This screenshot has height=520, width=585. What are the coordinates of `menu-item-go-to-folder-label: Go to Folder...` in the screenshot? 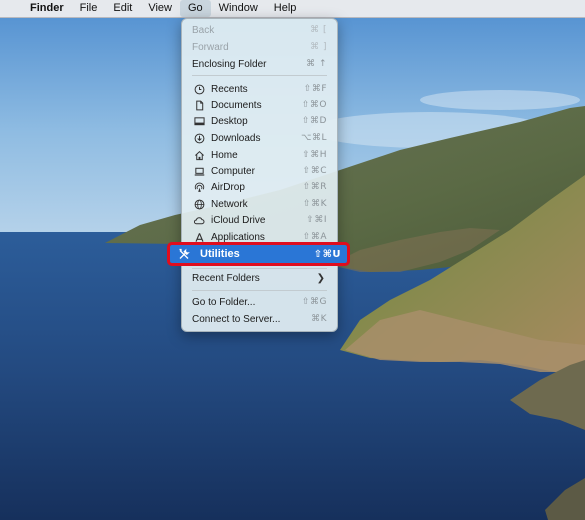 It's located at (224, 302).